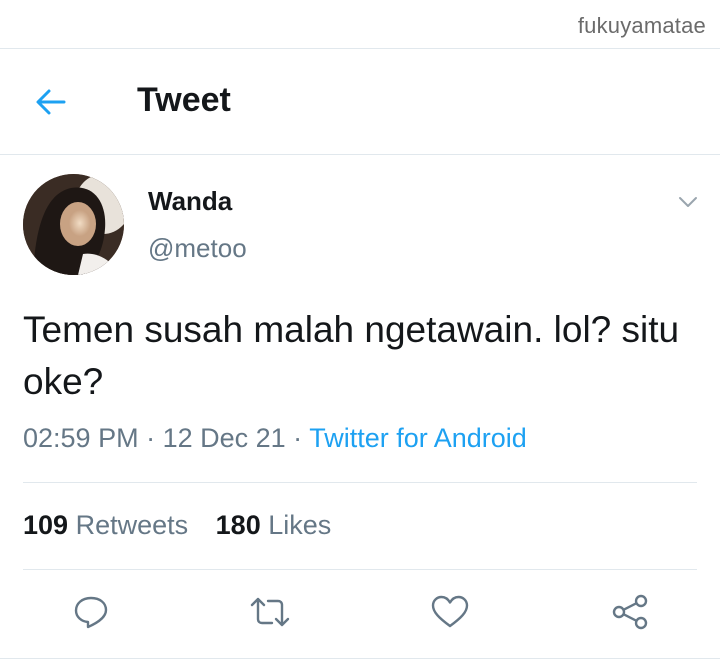  I want to click on likes-label: Likes, so click(300, 525).